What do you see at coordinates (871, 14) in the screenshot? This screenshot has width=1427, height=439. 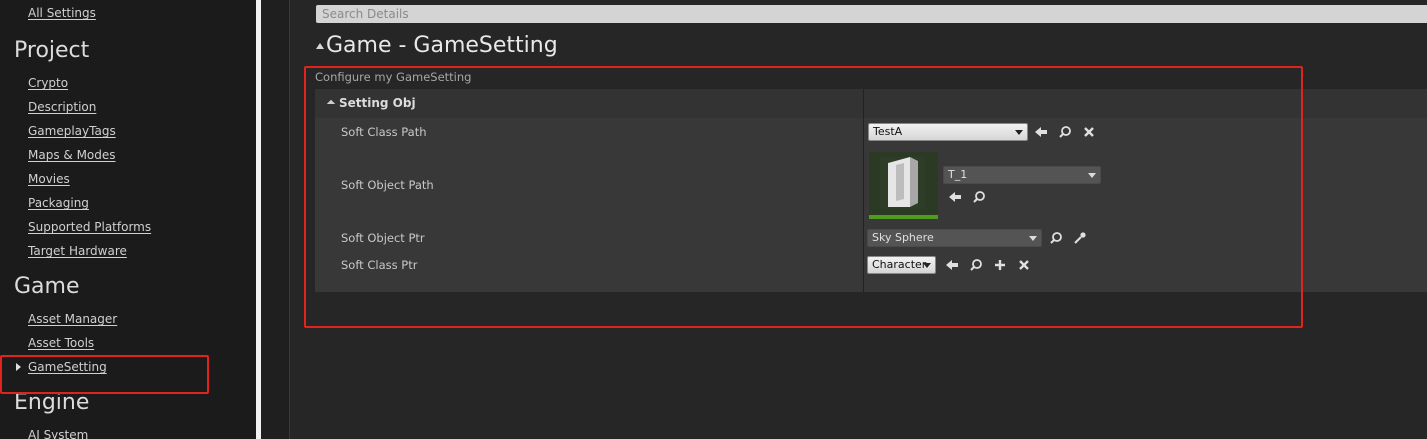 I see `search-details-input: Search Details` at bounding box center [871, 14].